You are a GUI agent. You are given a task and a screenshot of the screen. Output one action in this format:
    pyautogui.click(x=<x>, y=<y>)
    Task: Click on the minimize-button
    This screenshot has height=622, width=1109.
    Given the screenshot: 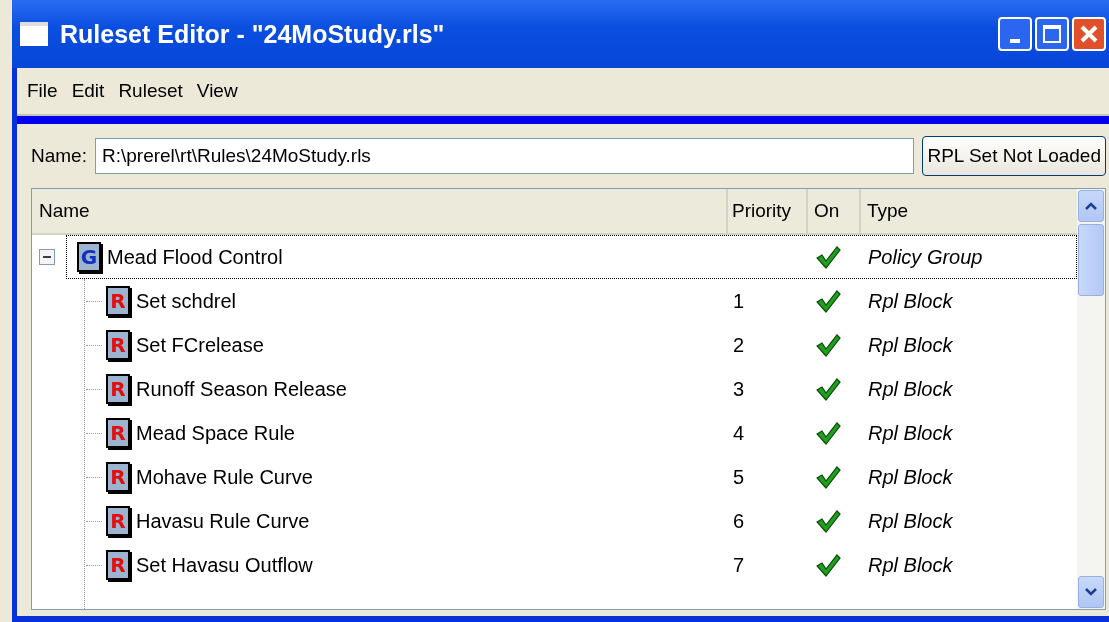 What is the action you would take?
    pyautogui.click(x=1015, y=34)
    